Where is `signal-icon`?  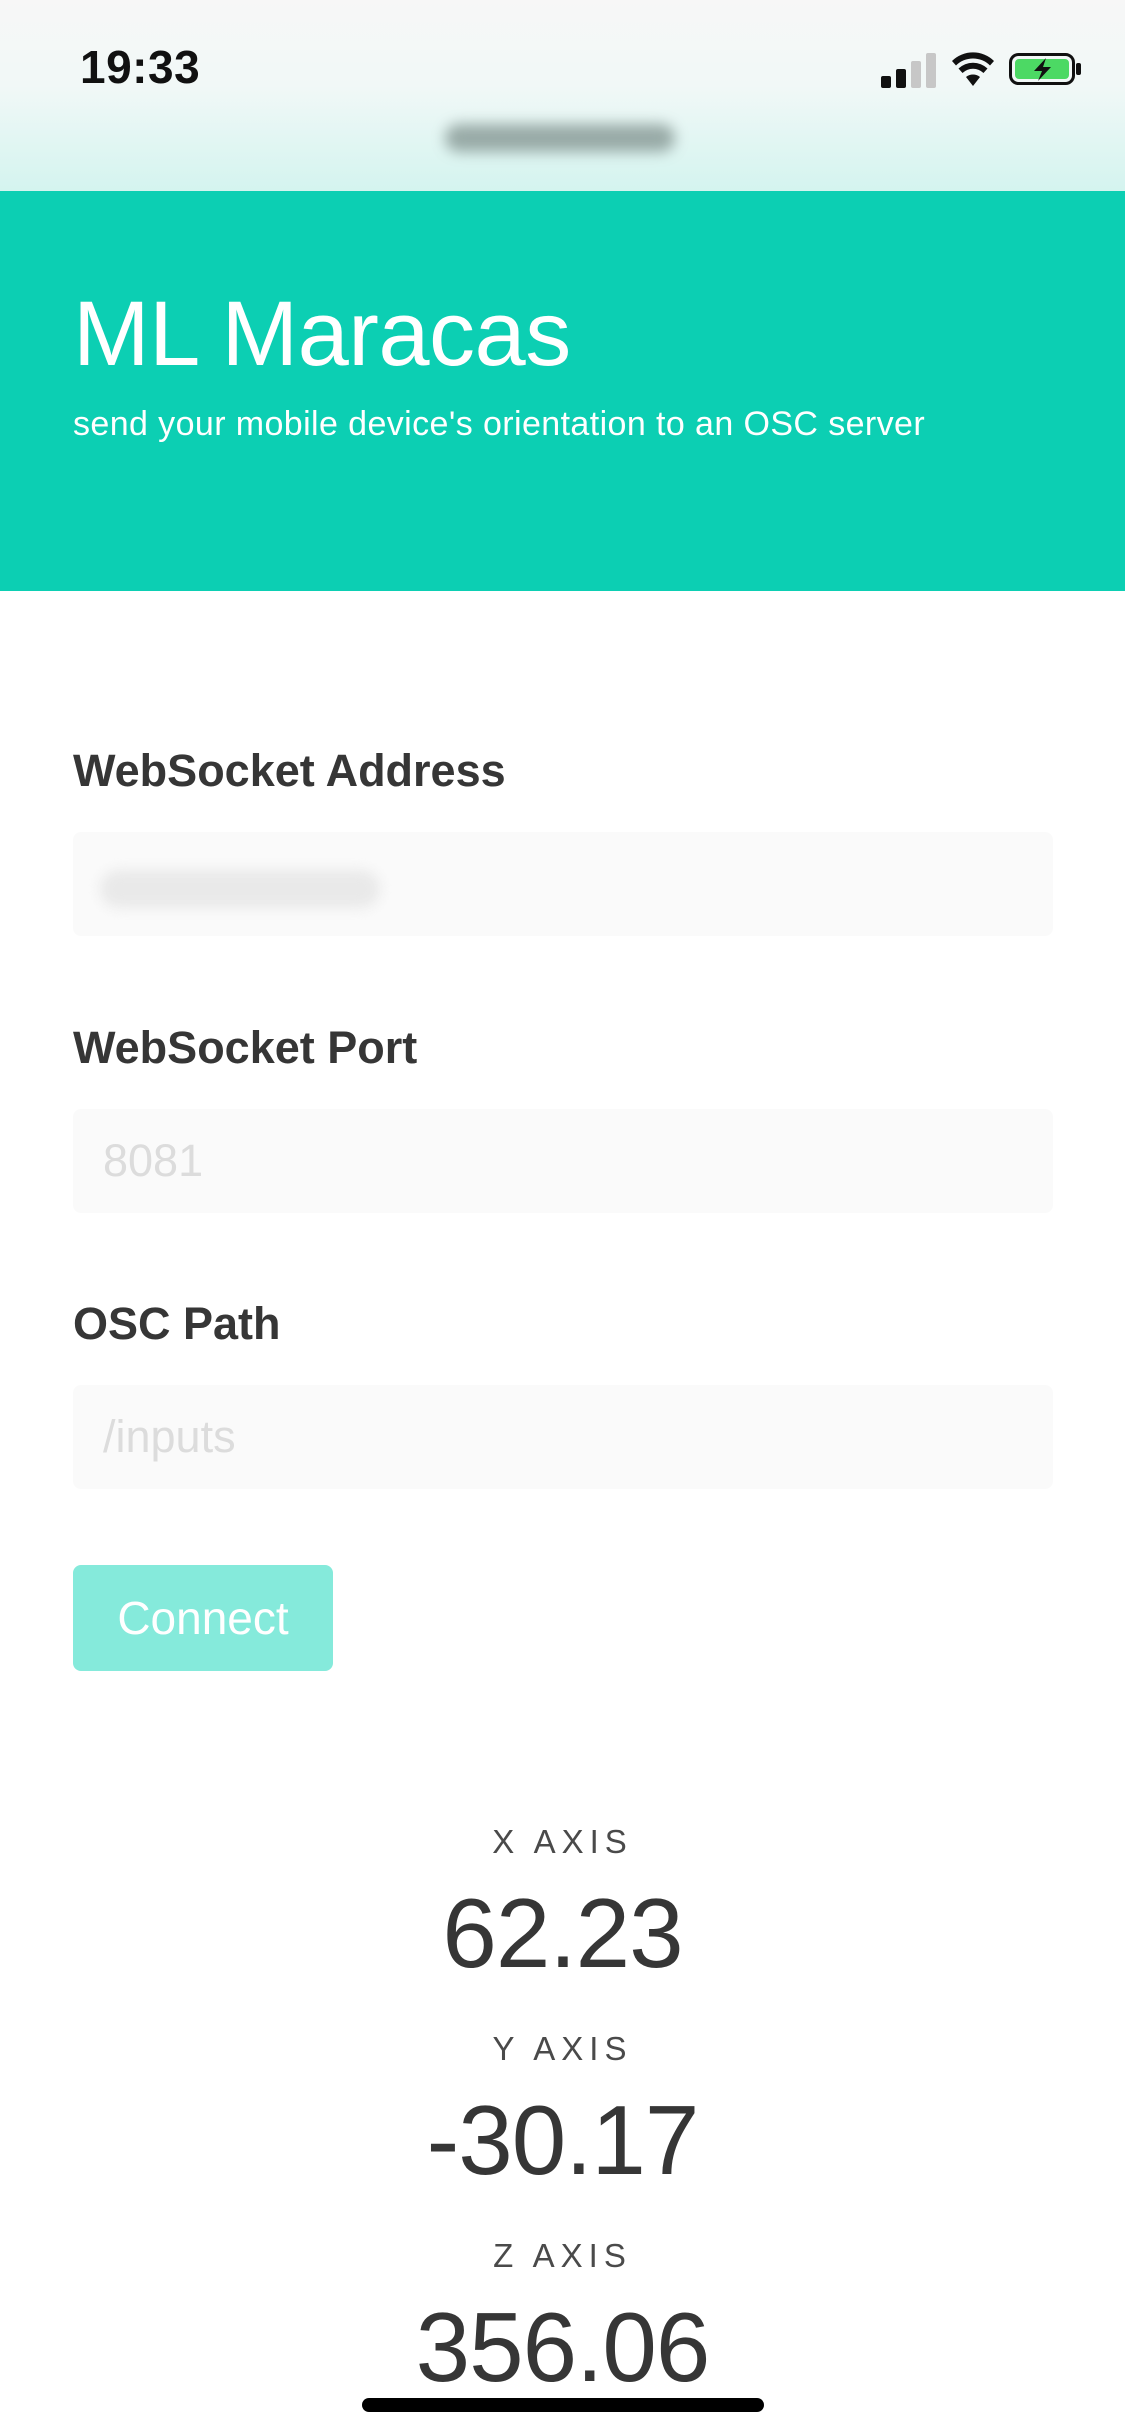
signal-icon is located at coordinates (909, 70).